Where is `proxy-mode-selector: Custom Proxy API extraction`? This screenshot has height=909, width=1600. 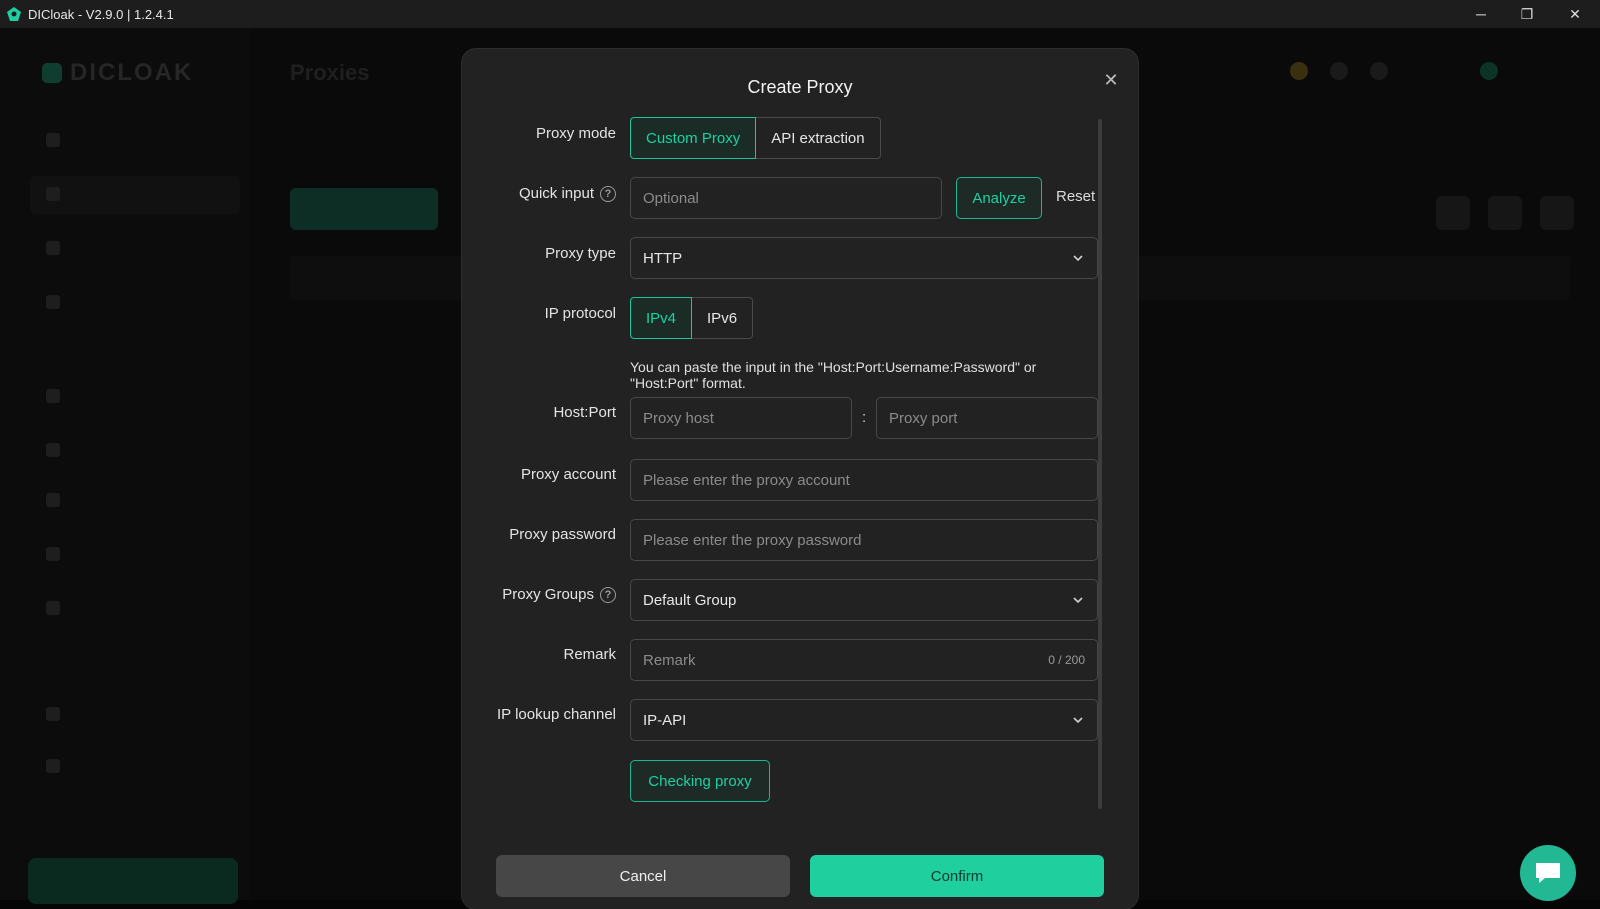 proxy-mode-selector: Custom Proxy API extraction is located at coordinates (755, 138).